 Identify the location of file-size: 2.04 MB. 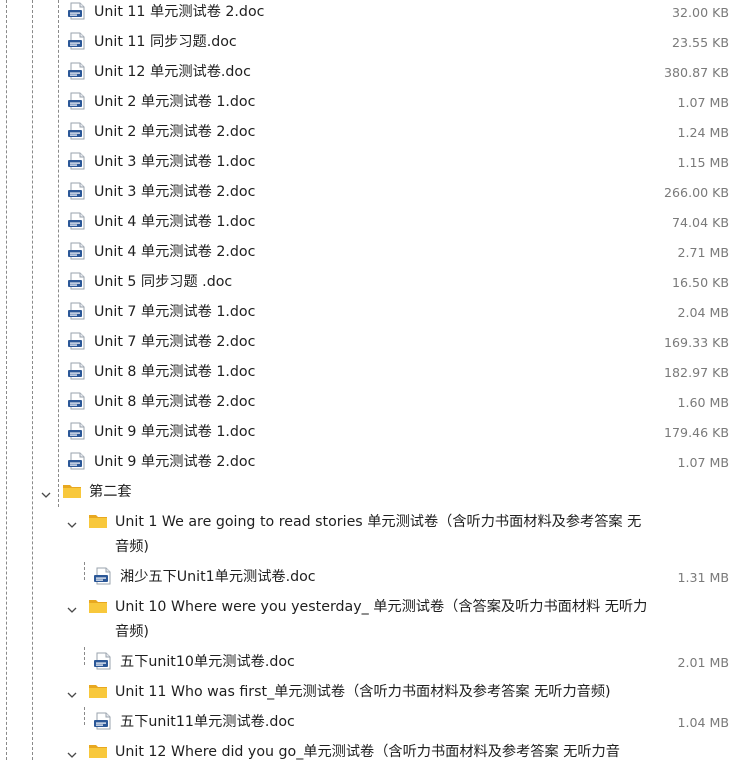
(703, 312).